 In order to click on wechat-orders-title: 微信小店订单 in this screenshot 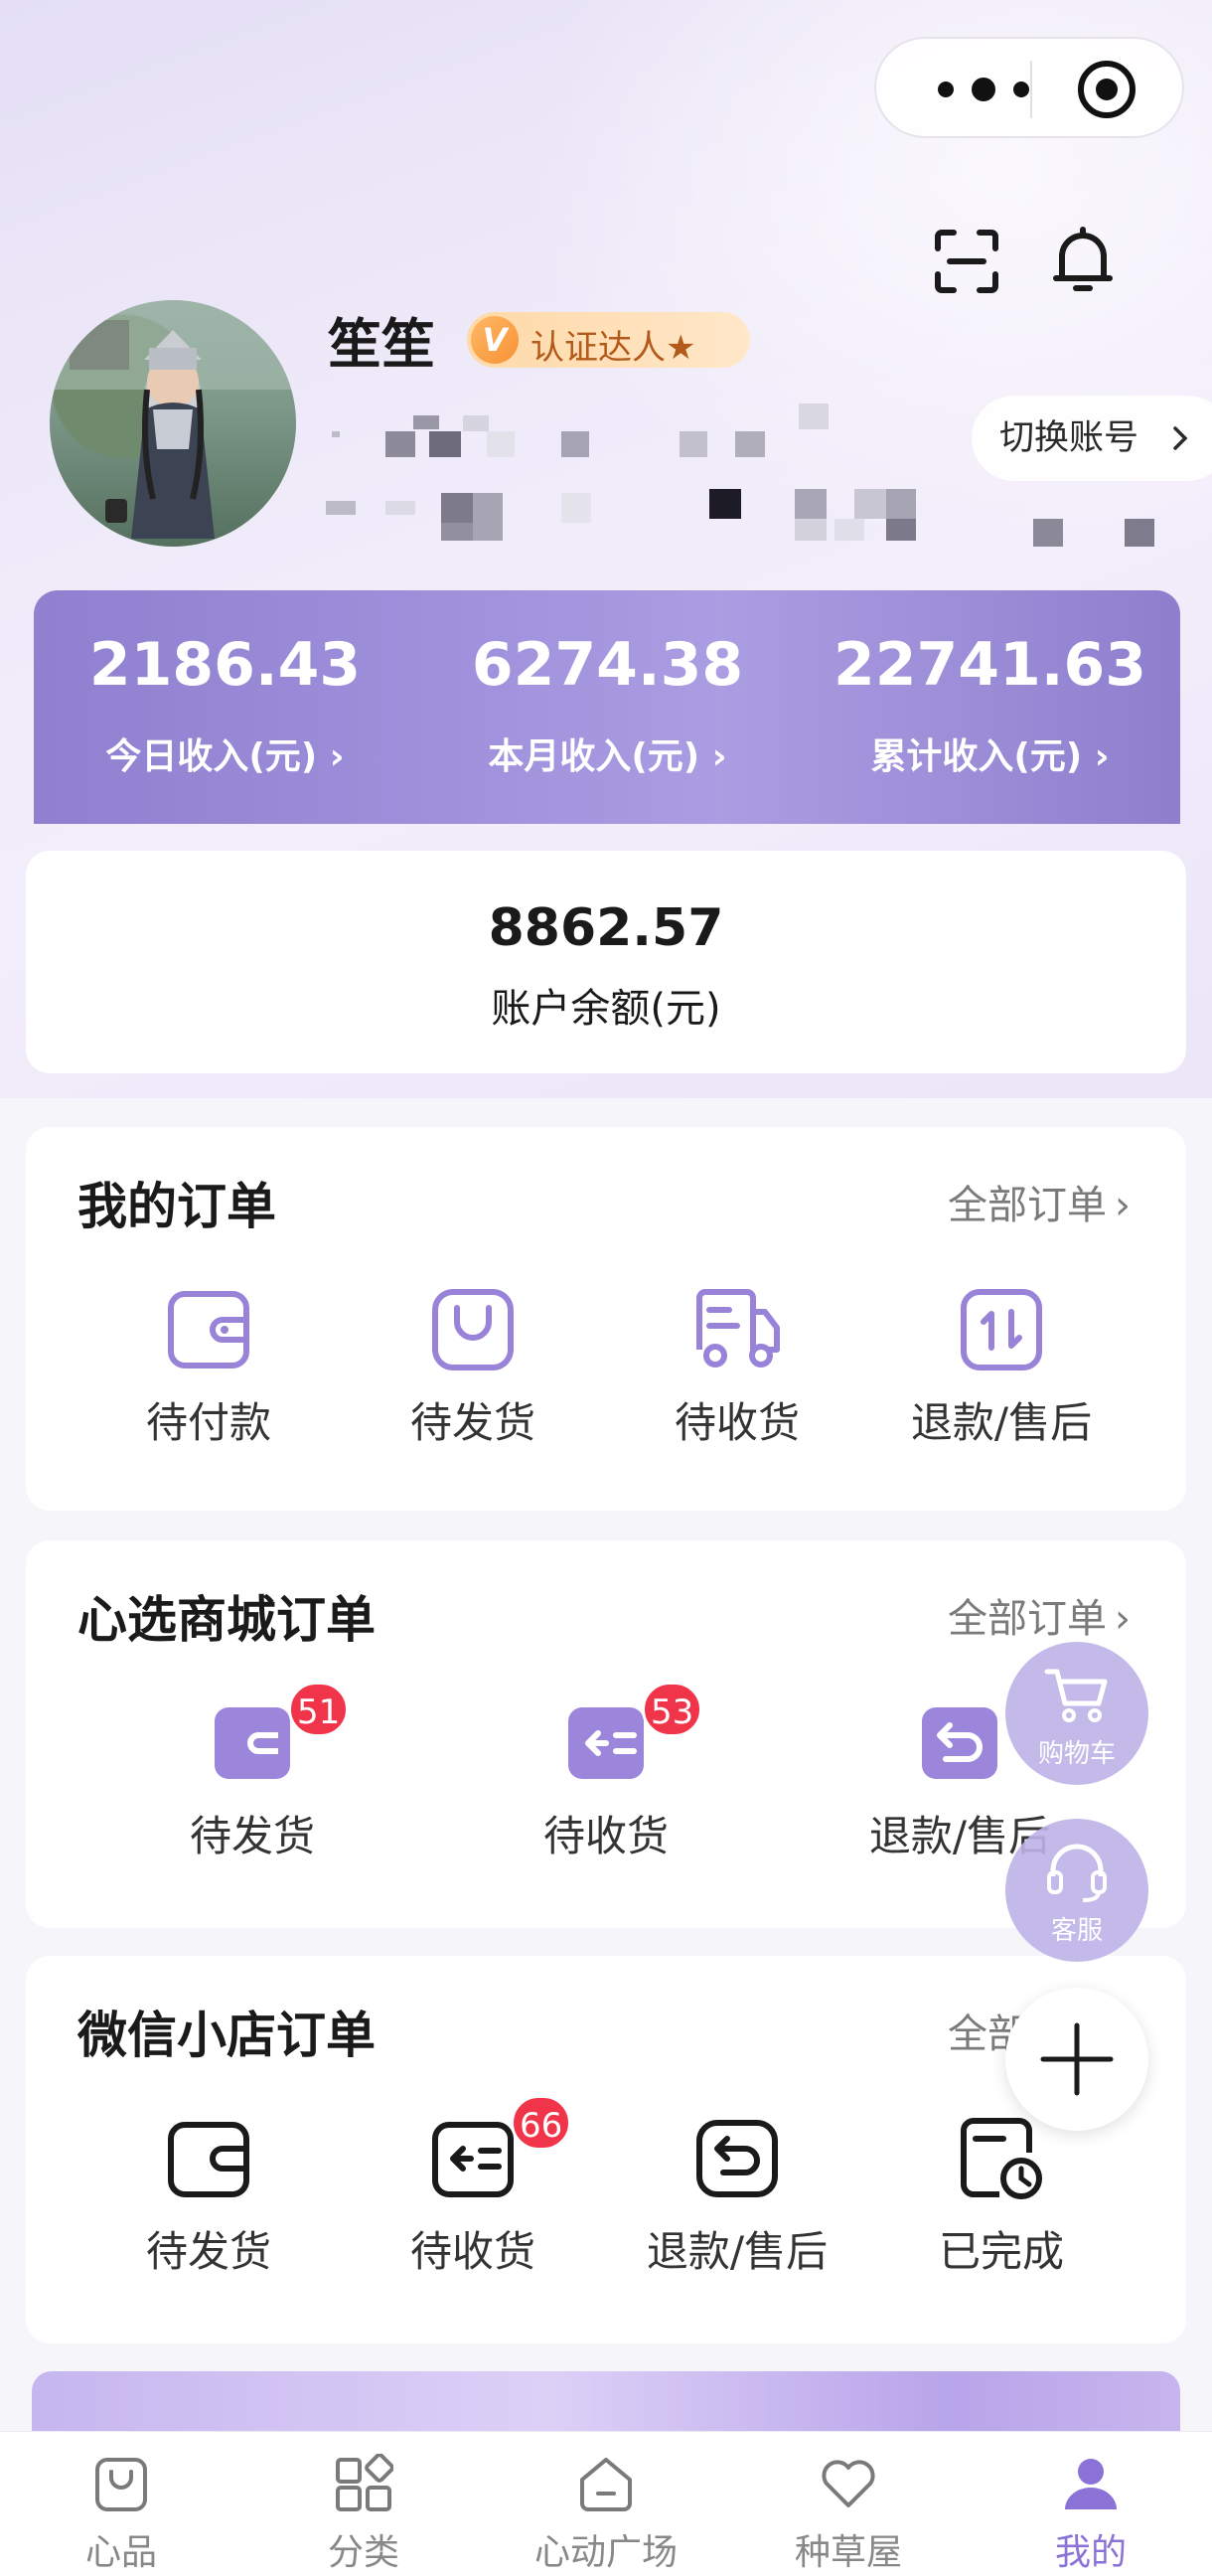, I will do `click(226, 2035)`.